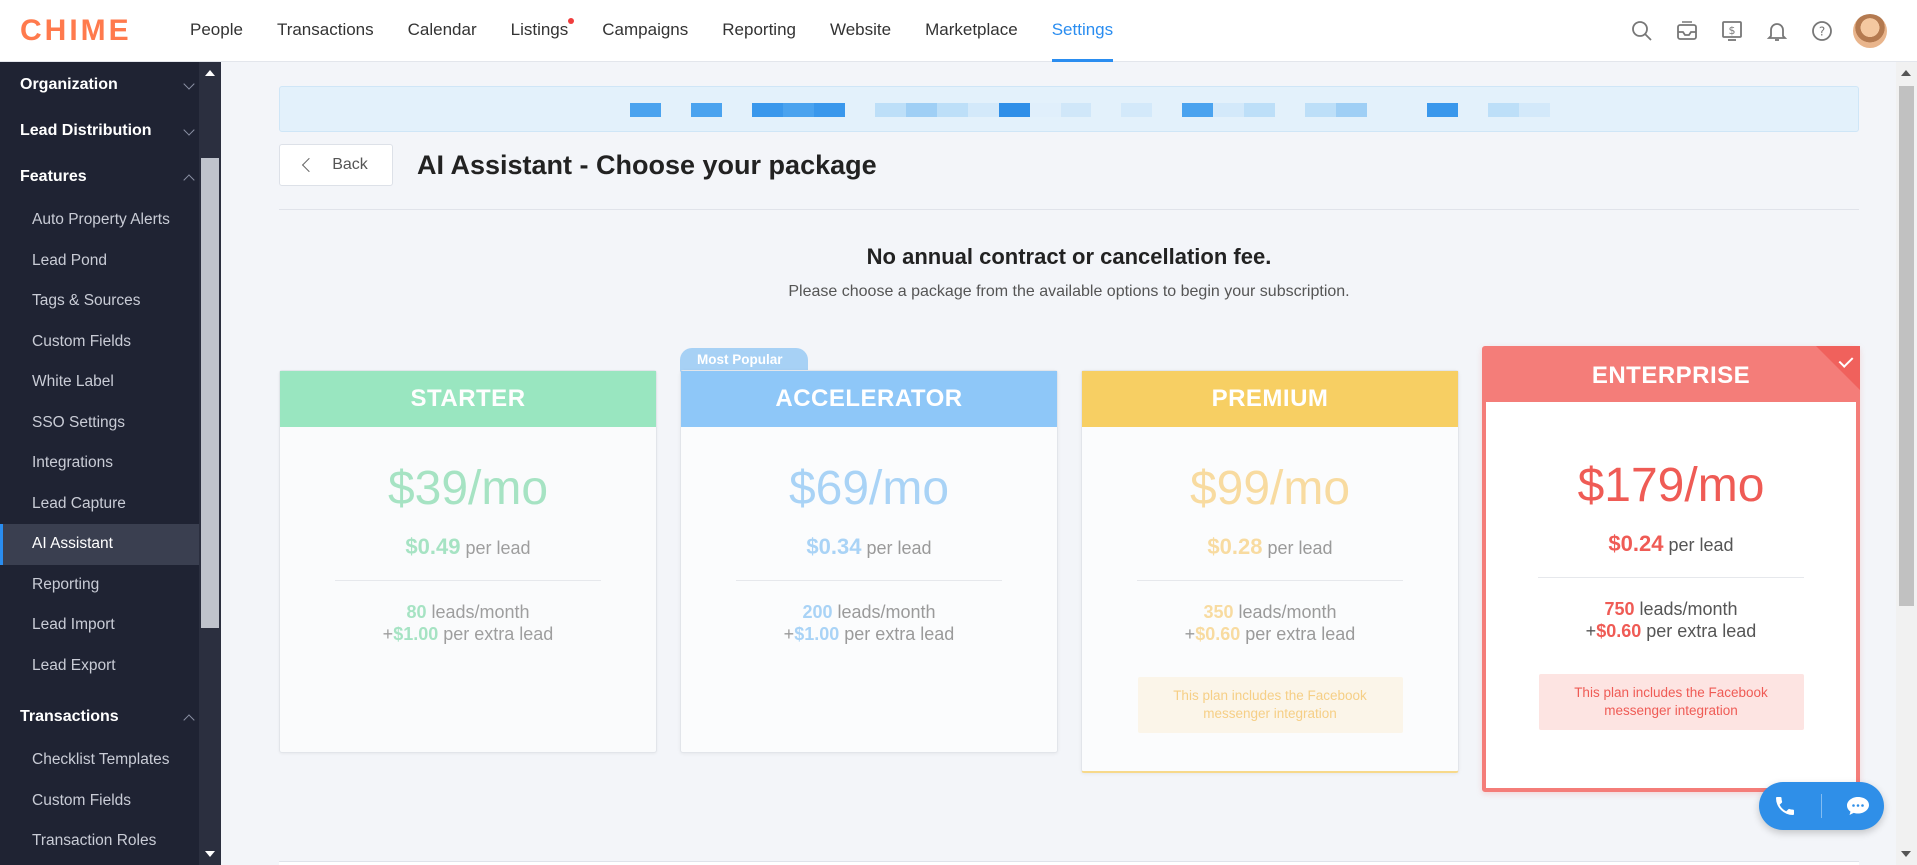 This screenshot has height=865, width=1917. I want to click on pricing-headline: No annual contract or cancellation fee., so click(1069, 256).